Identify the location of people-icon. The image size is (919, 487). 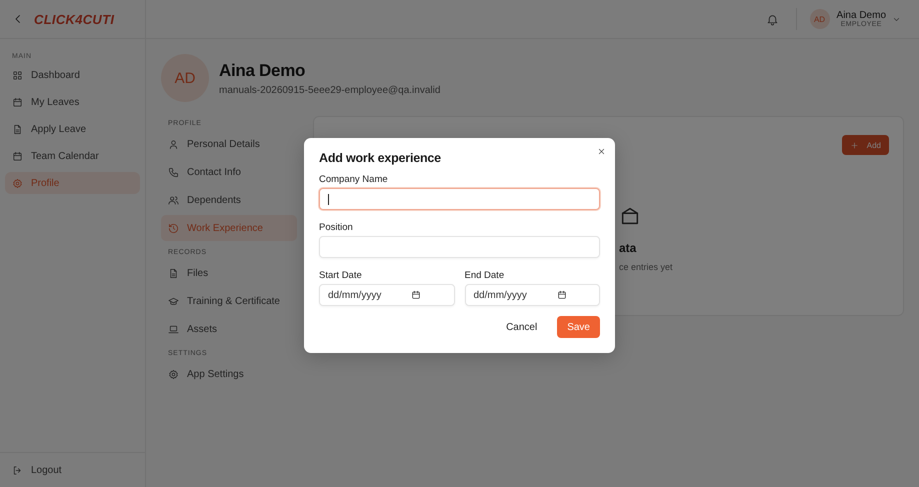
(173, 200).